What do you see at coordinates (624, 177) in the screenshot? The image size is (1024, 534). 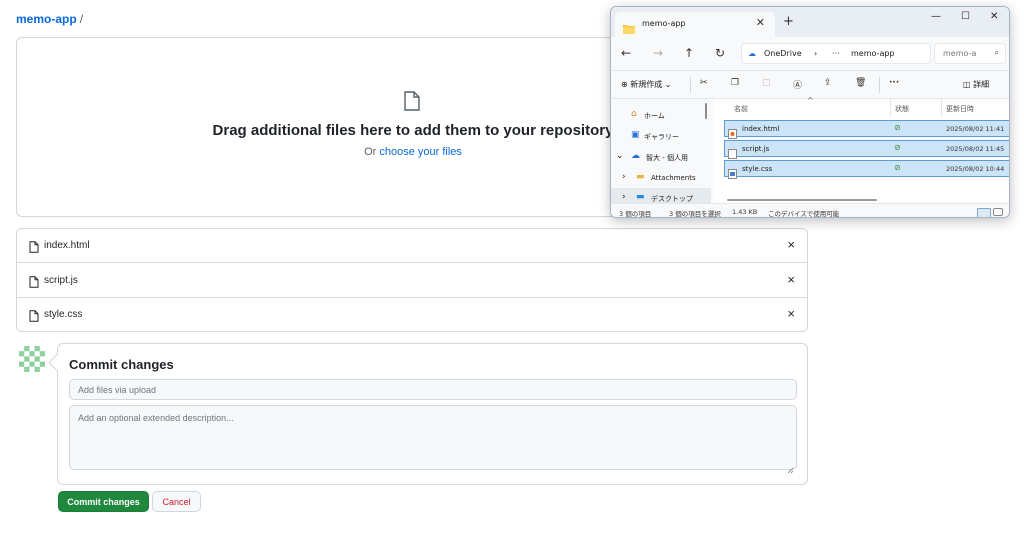 I see `chevron-right-icon: ›` at bounding box center [624, 177].